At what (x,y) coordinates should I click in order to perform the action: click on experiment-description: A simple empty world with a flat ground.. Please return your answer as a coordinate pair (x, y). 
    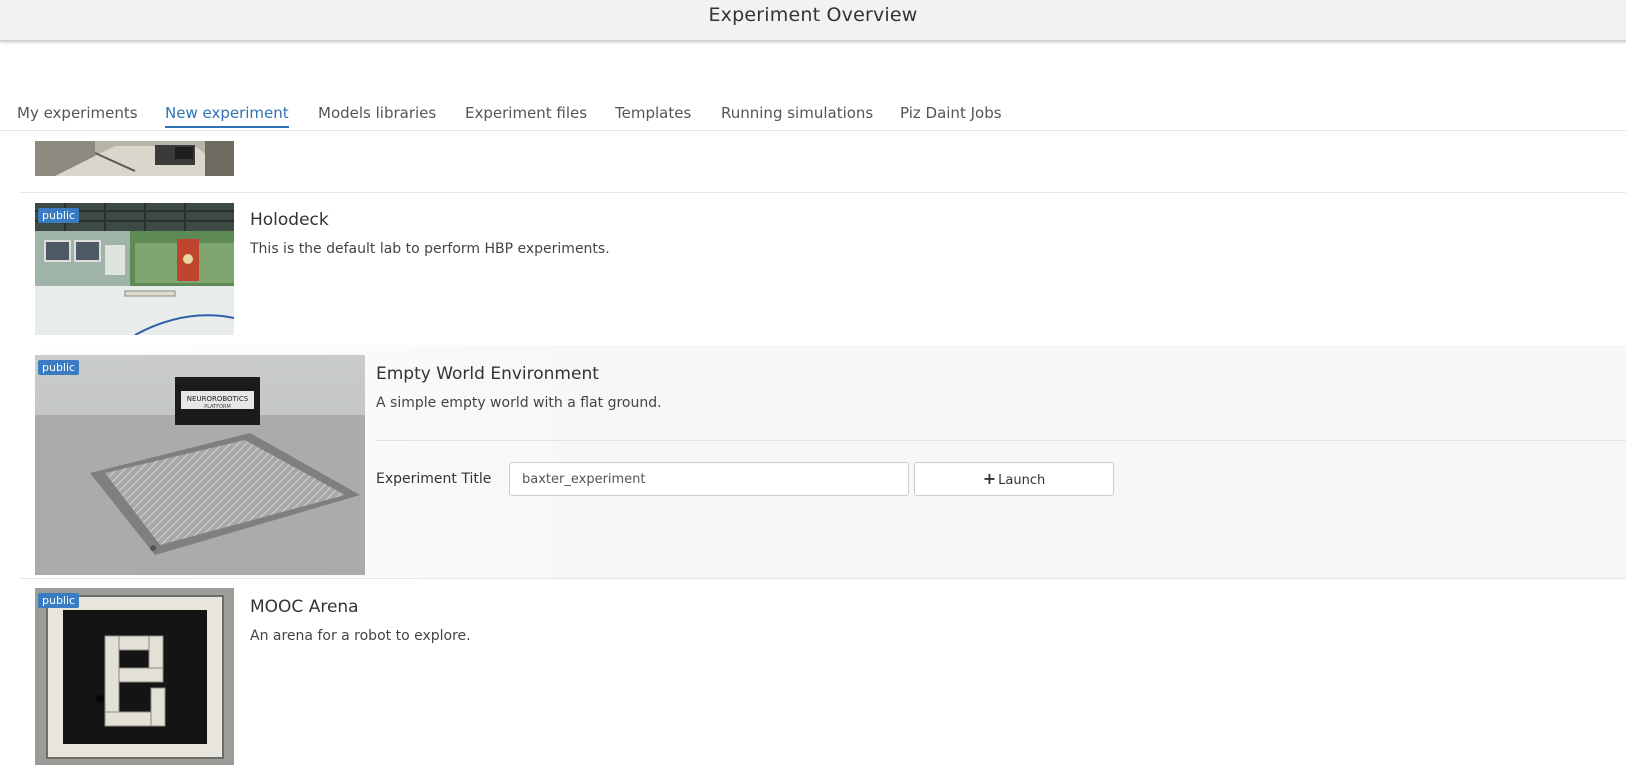
    Looking at the image, I should click on (519, 403).